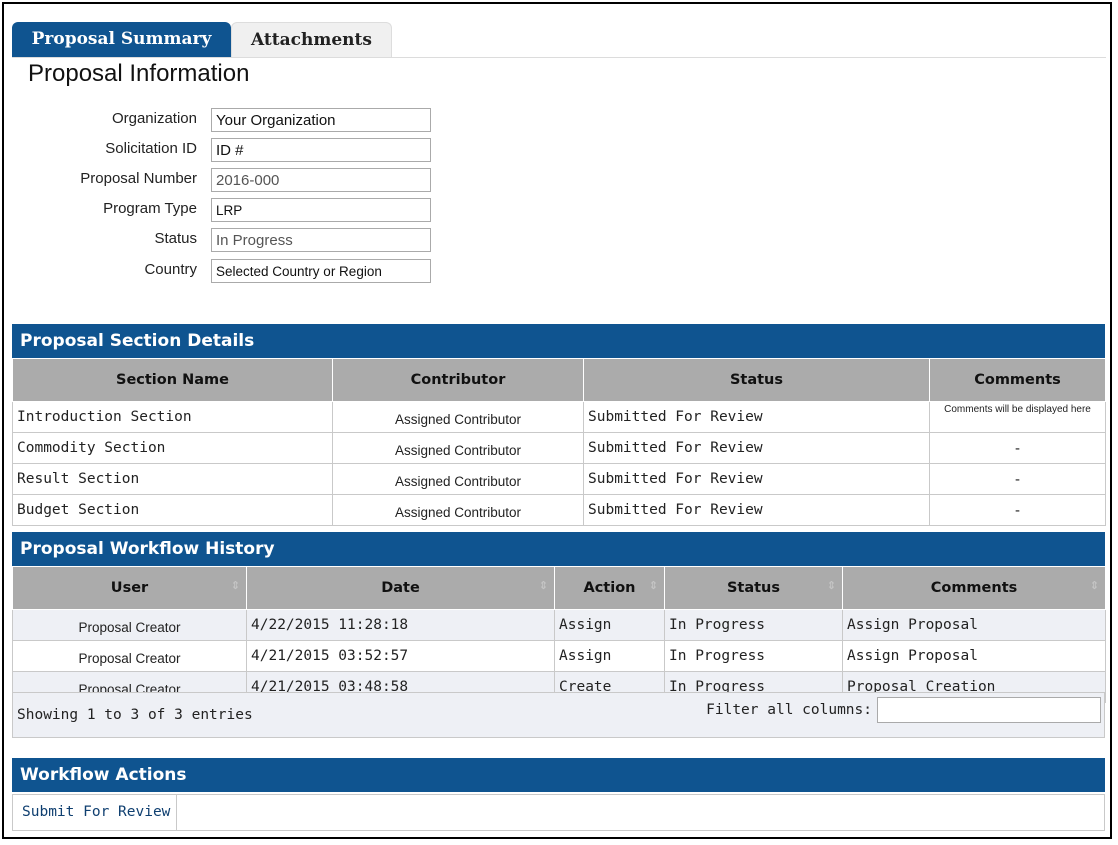 The height and width of the screenshot is (845, 1118). I want to click on field-solicitation-id: Solicitation ID ID #, so click(234, 150).